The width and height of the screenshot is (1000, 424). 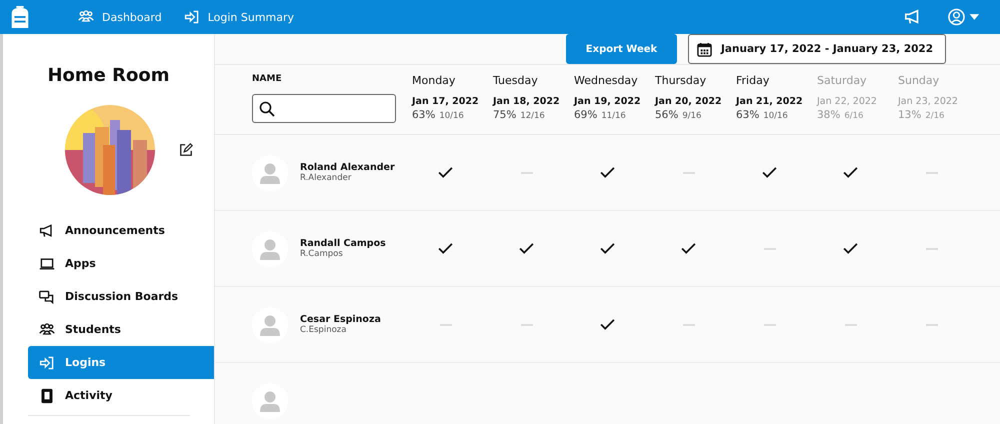 I want to click on date-label: Jan 18, 2022, so click(x=527, y=101).